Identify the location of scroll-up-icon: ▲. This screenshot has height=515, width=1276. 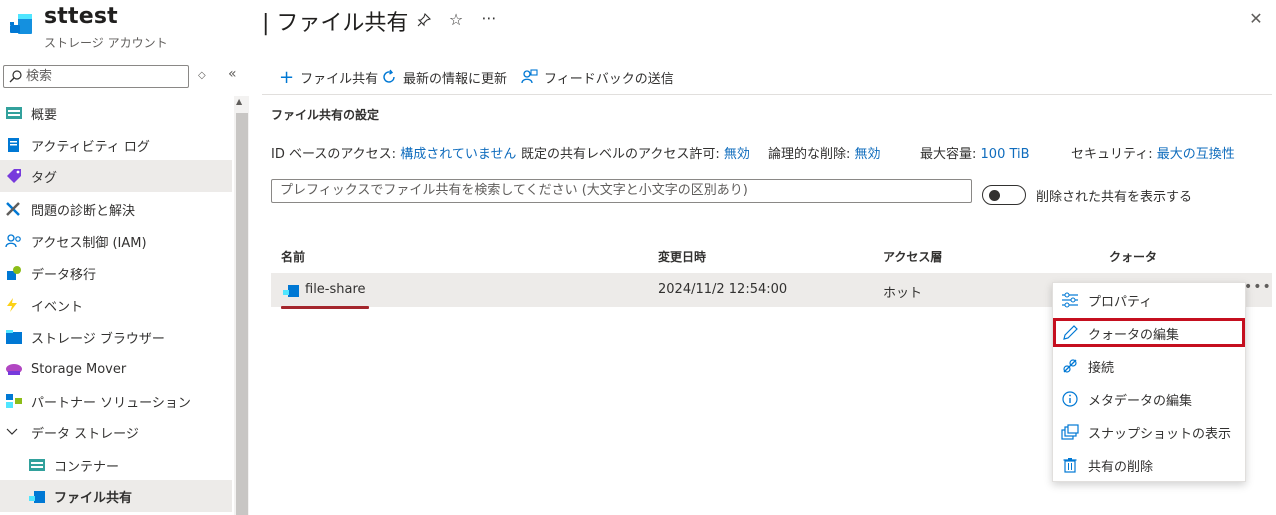
(239, 101).